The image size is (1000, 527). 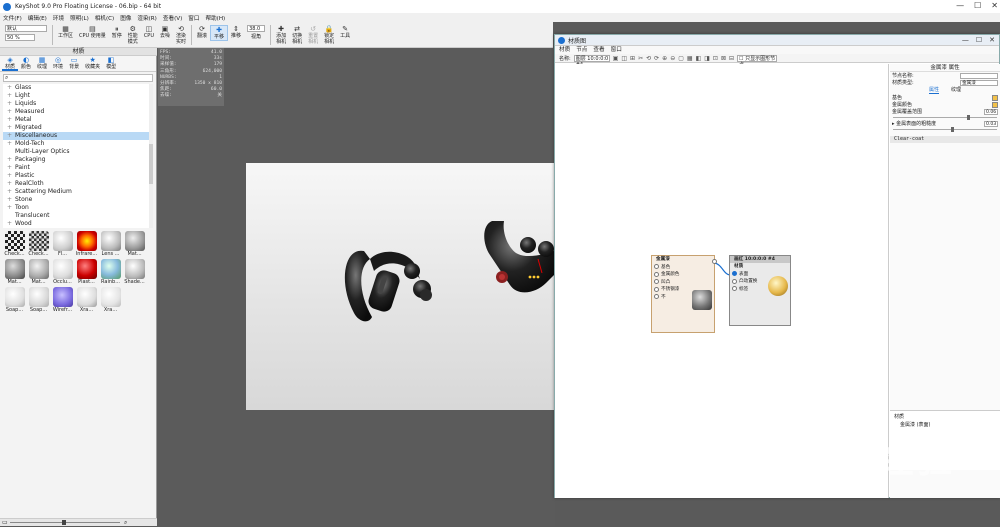 I want to click on graph-tool-icon: ⊞, so click(x=632, y=58).